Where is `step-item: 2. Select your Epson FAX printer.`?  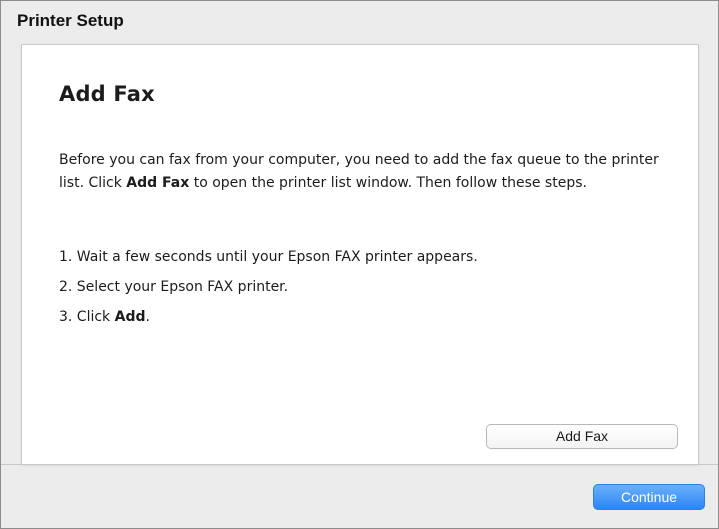
step-item: 2. Select your Epson FAX printer. is located at coordinates (369, 287).